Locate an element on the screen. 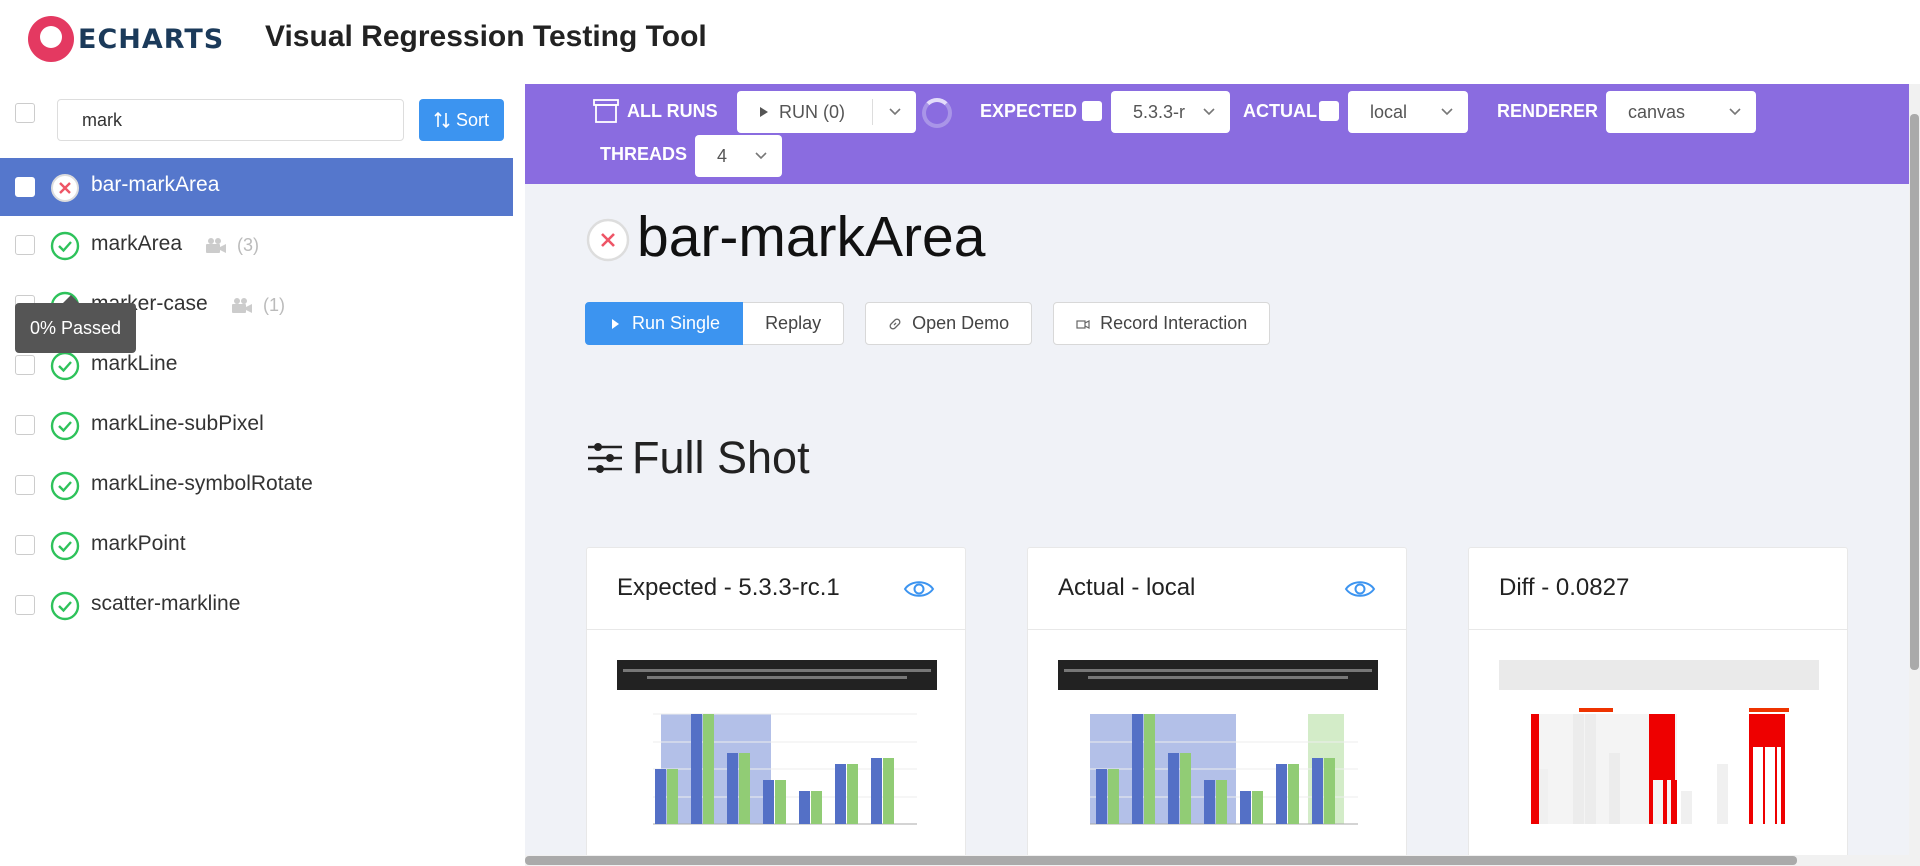 This screenshot has height=866, width=1920. card-title: Diff - 0.0827 is located at coordinates (1564, 587).